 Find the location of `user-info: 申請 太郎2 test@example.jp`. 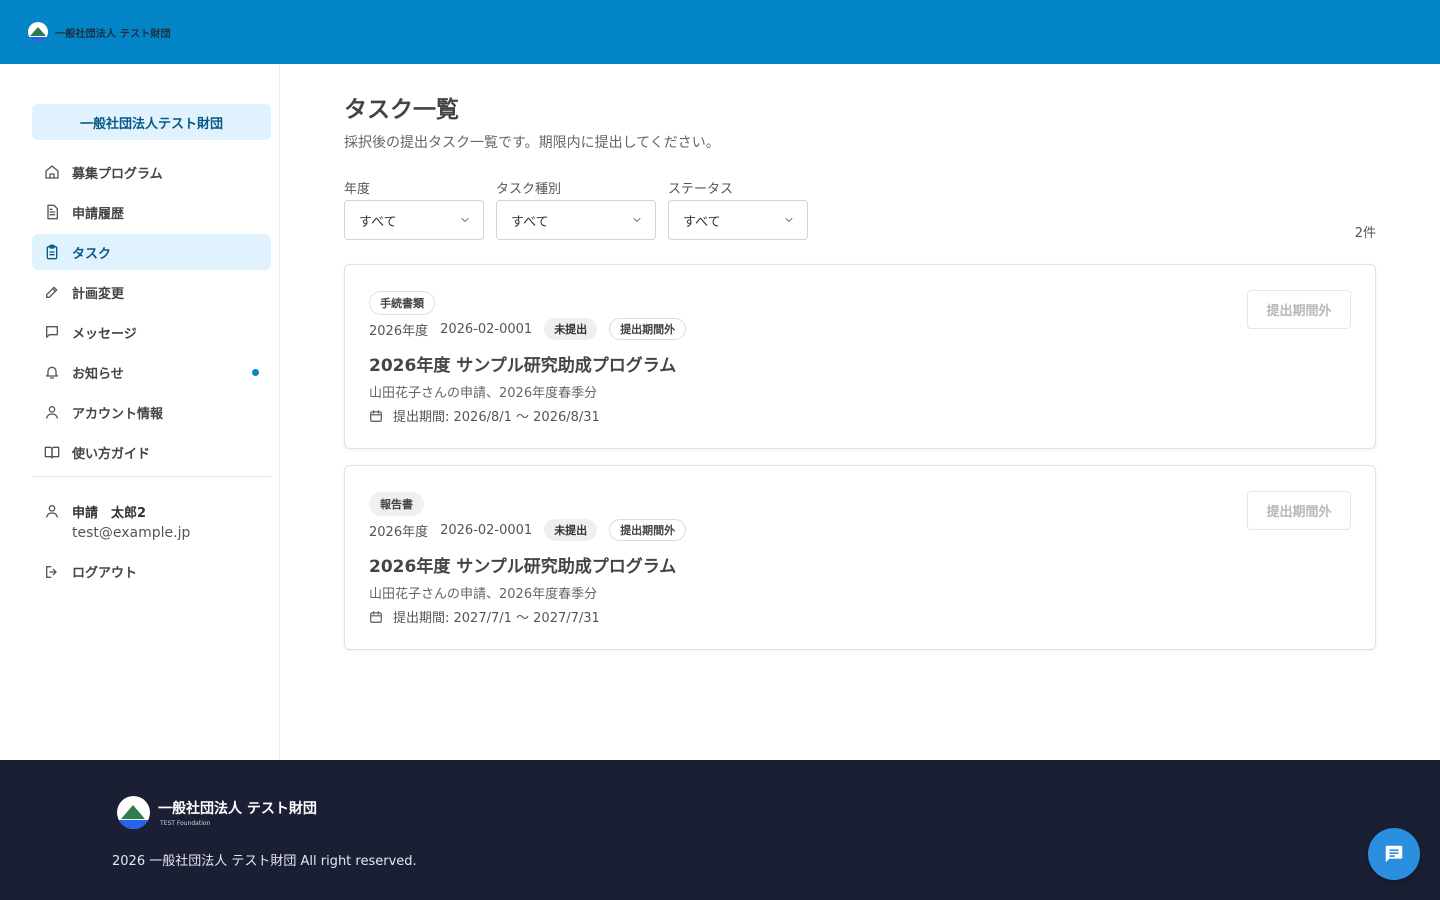

user-info: 申請 太郎2 test@example.jp is located at coordinates (117, 521).